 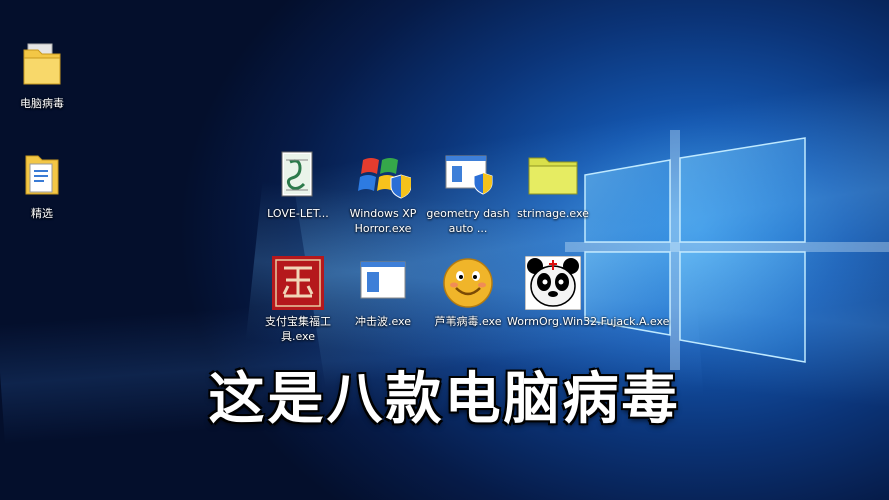 What do you see at coordinates (468, 283) in the screenshot?
I see `smiley-face-icon` at bounding box center [468, 283].